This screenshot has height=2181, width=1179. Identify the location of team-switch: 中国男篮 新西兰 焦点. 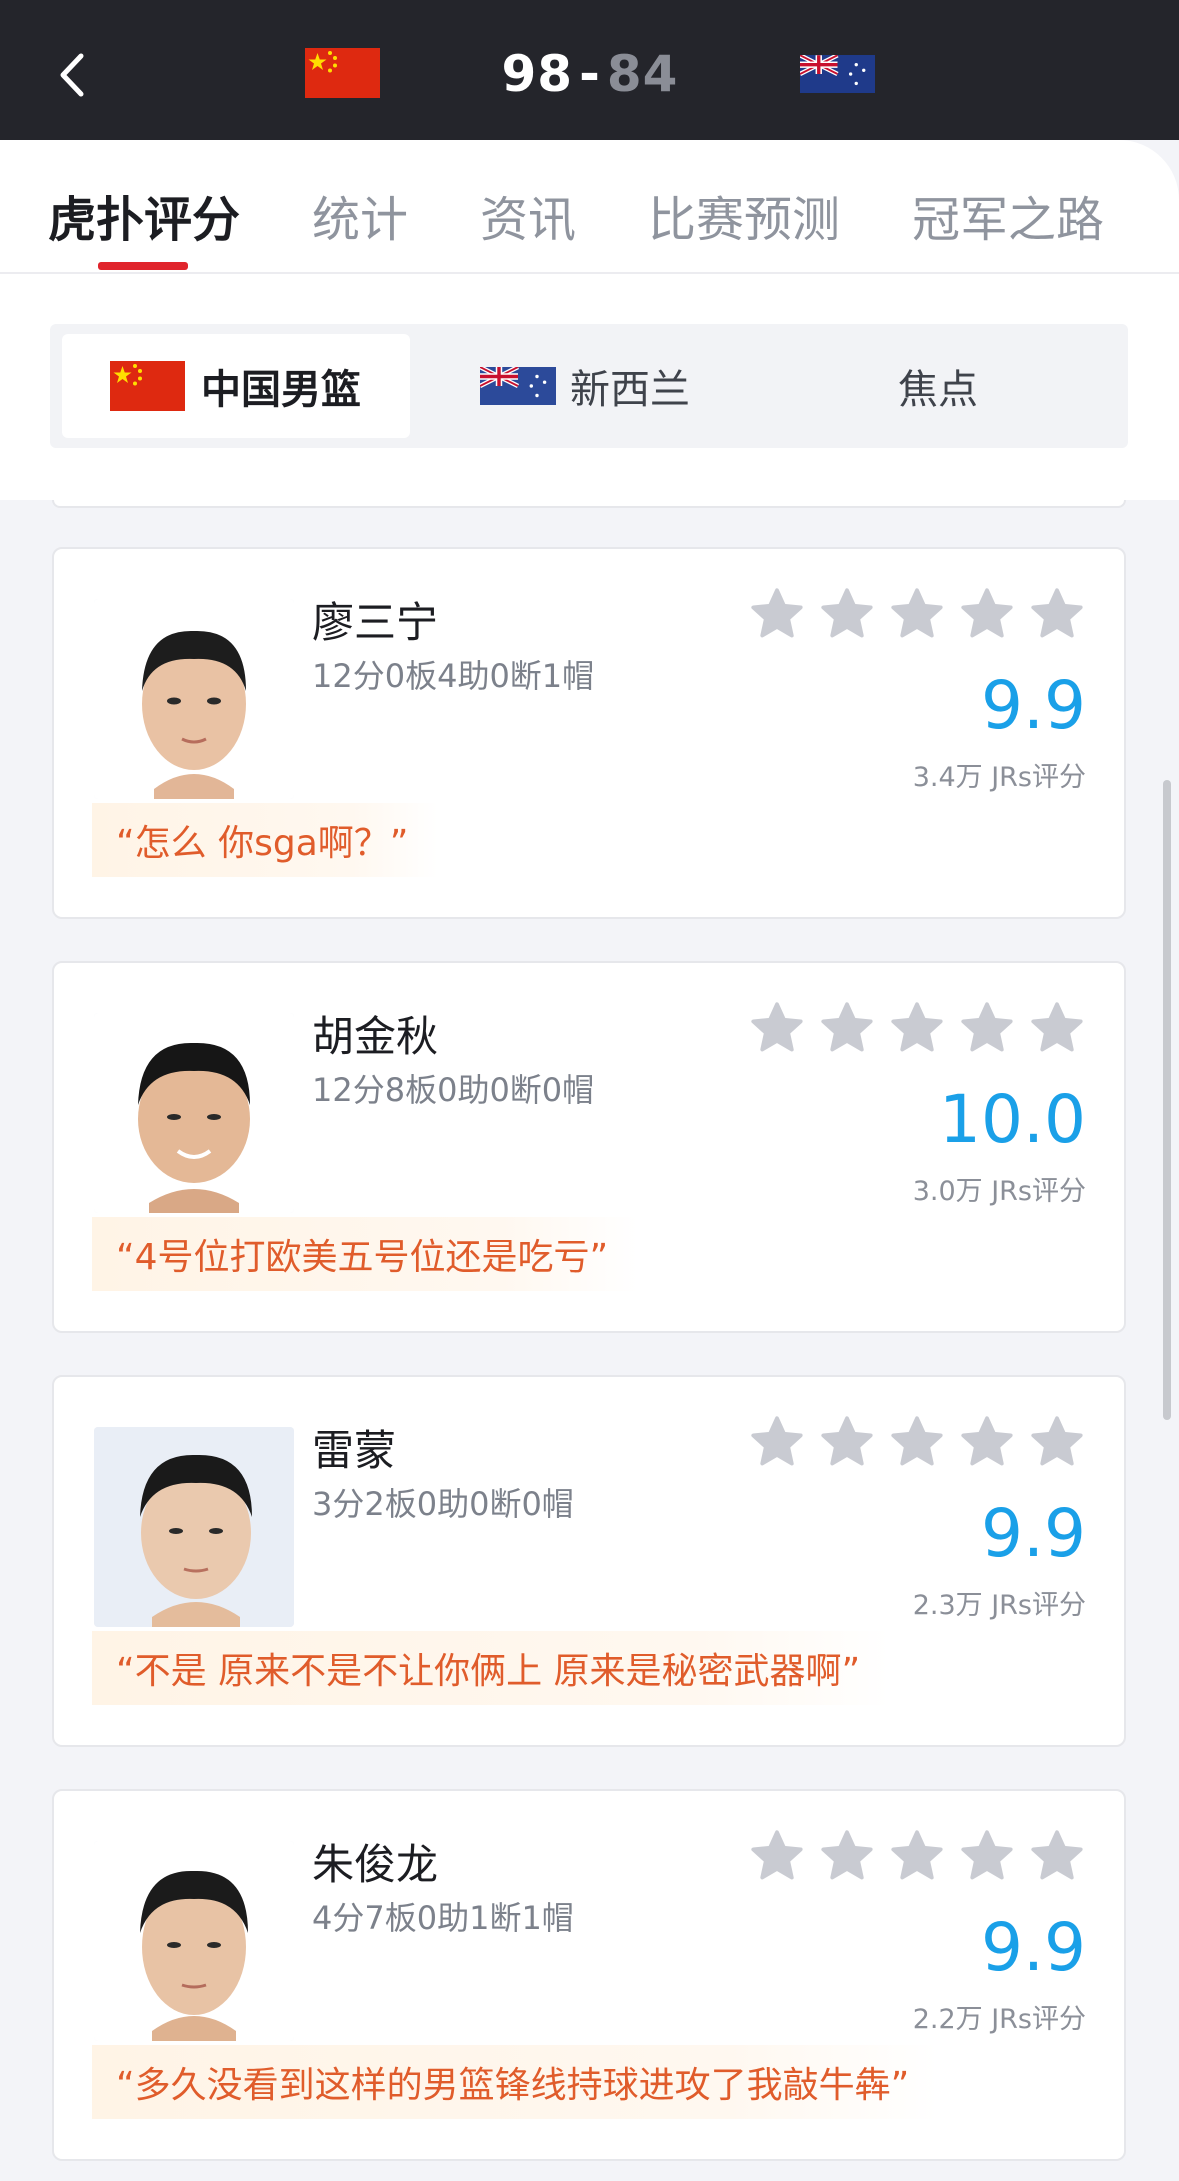
(589, 386).